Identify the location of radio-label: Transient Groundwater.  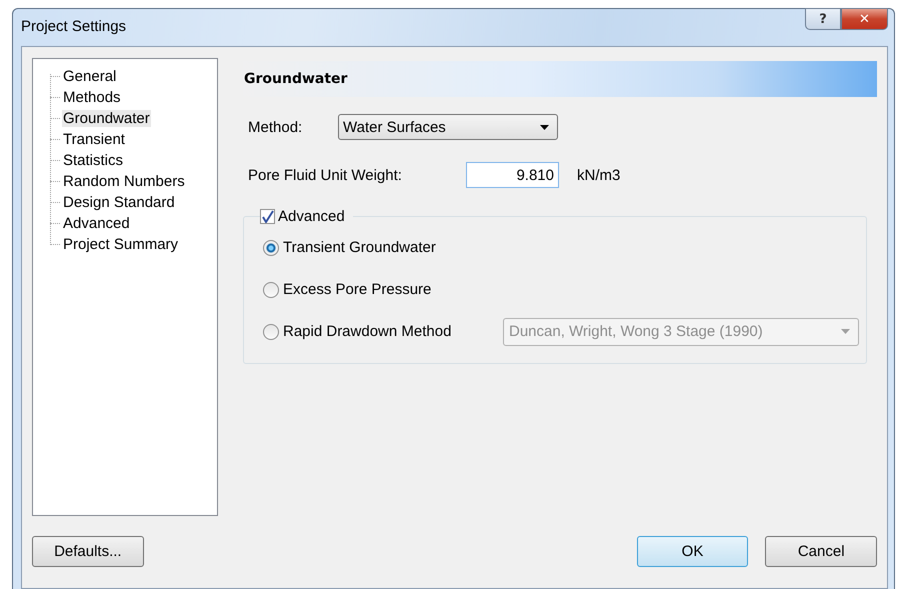
(360, 247).